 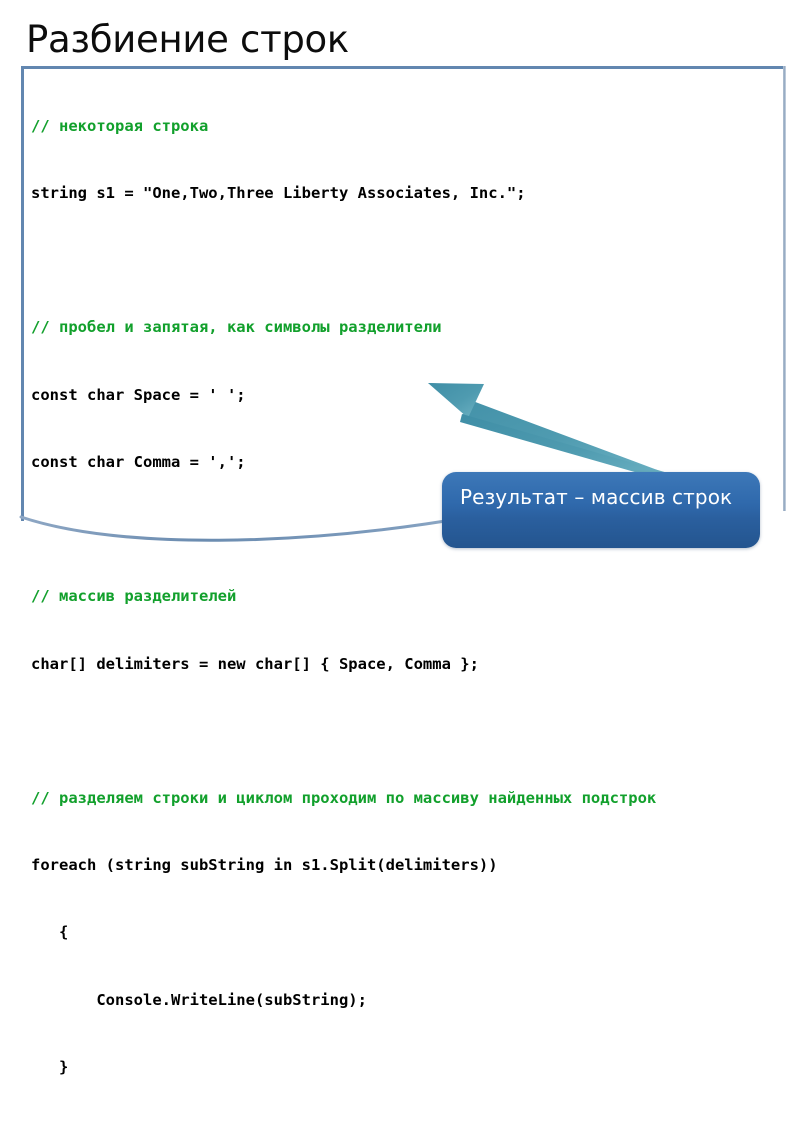 I want to click on code-line: Console.WriteLine(subString);, so click(x=199, y=999).